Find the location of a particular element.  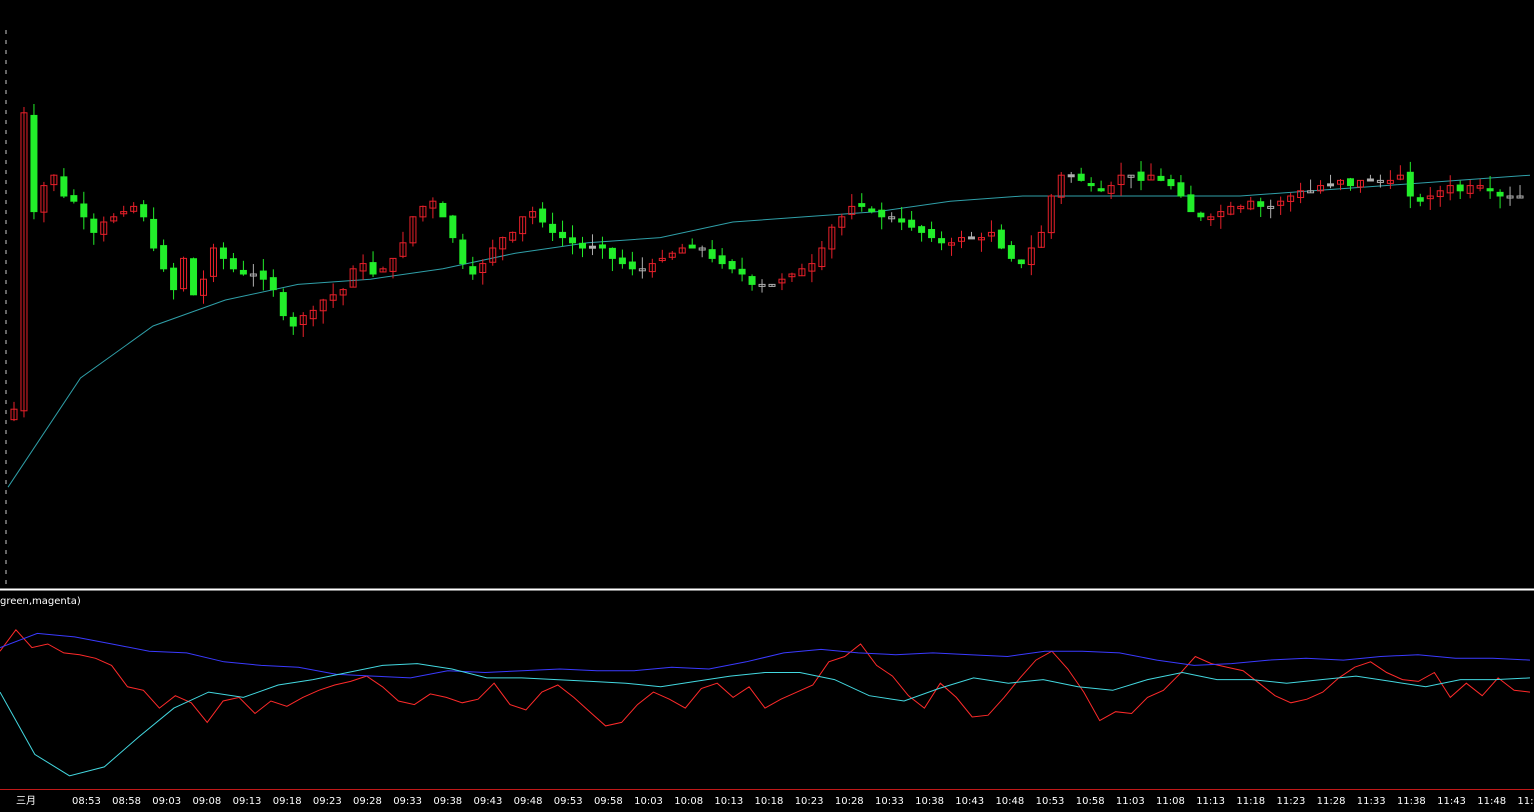

time-tick-label: 09:28 is located at coordinates (367, 801).